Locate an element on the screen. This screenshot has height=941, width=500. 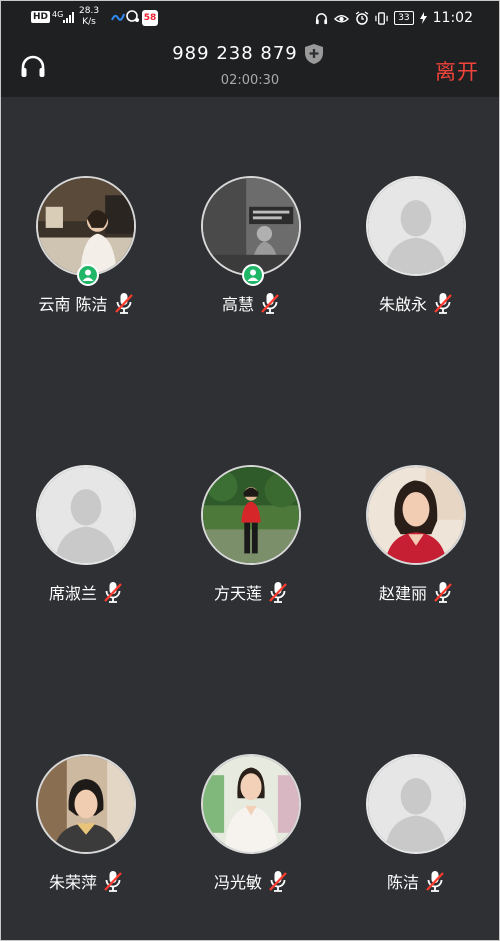
network-speed-value: 28.3 is located at coordinates (89, 11).